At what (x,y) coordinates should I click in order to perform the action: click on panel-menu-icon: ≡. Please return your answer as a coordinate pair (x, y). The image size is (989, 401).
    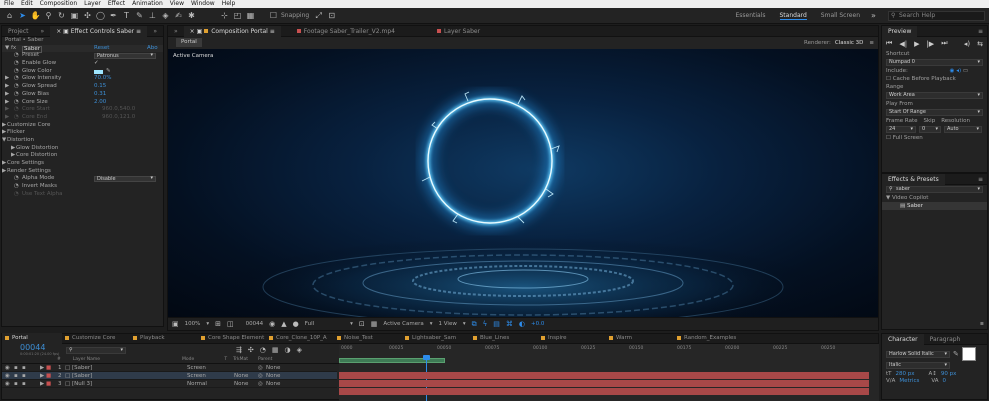
    Looking at the image, I should click on (871, 43).